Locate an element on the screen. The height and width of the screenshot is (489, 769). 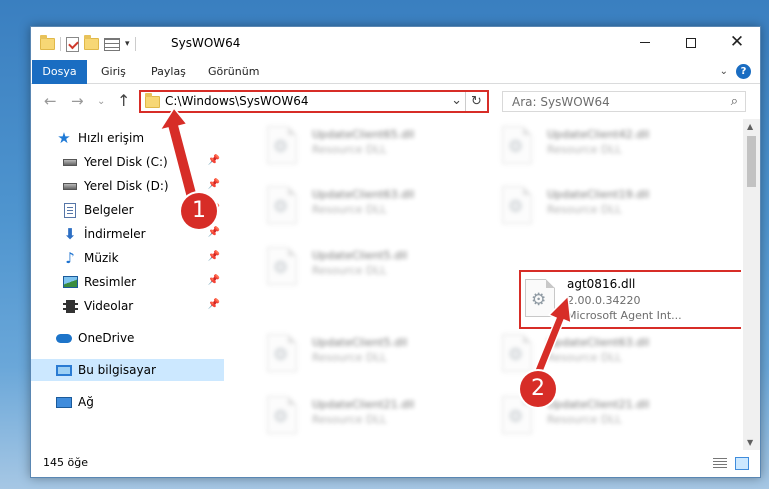
quick-access-toolbar: ▾ is located at coordinates (90, 43).